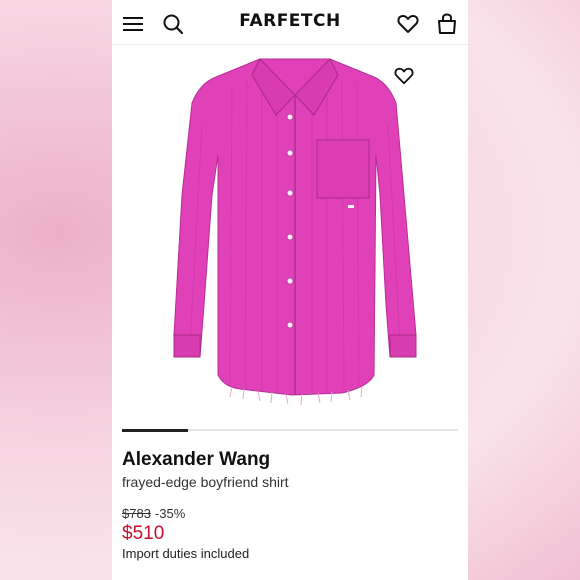 This screenshot has width=580, height=580. I want to click on discount-badge: -35%, so click(170, 513).